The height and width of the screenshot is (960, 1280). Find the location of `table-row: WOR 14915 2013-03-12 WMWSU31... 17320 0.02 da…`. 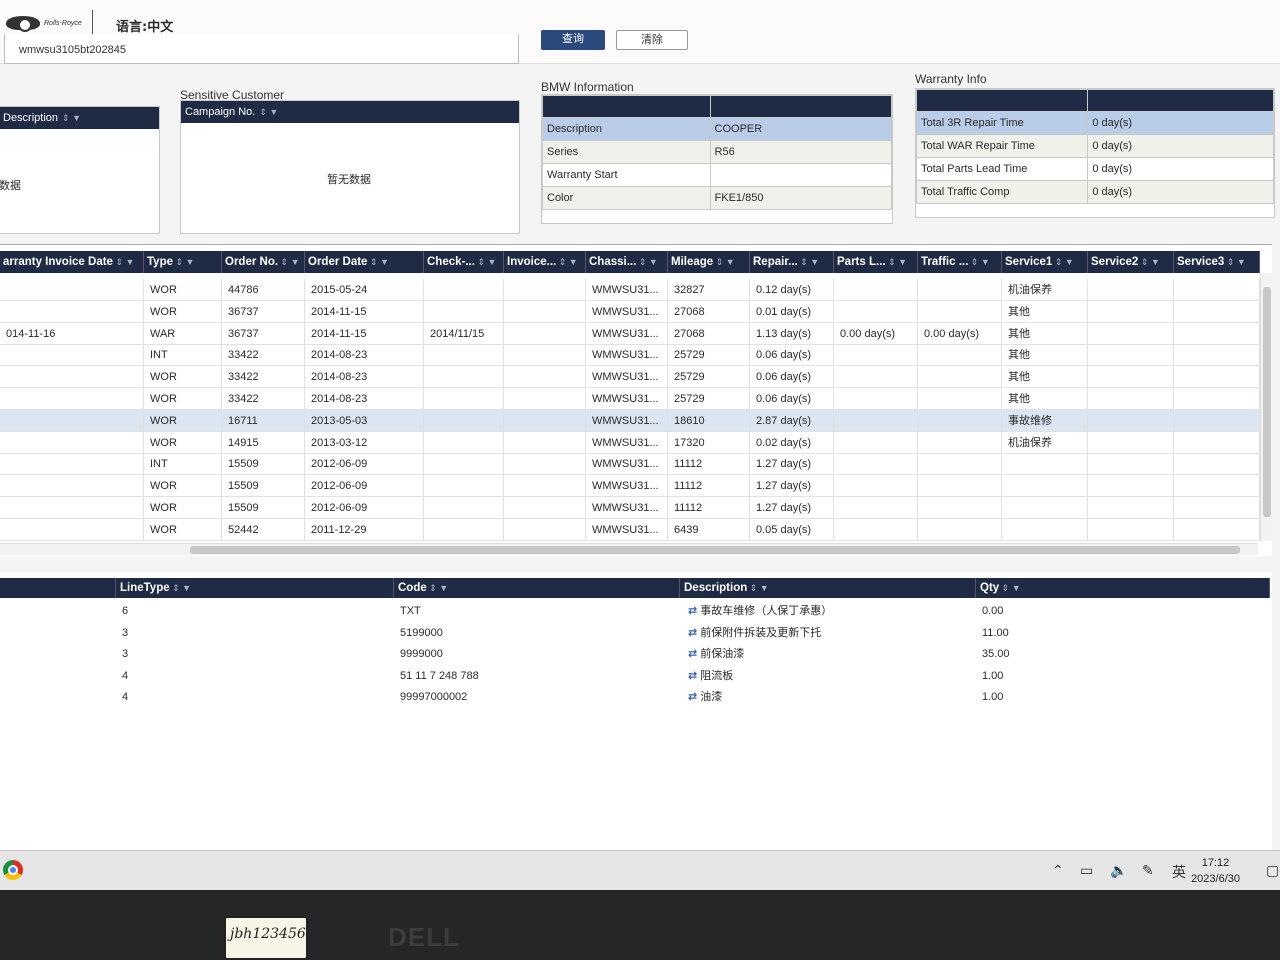

table-row: WOR 14915 2013-03-12 WMWSU31... 17320 0.02 da… is located at coordinates (630, 442).